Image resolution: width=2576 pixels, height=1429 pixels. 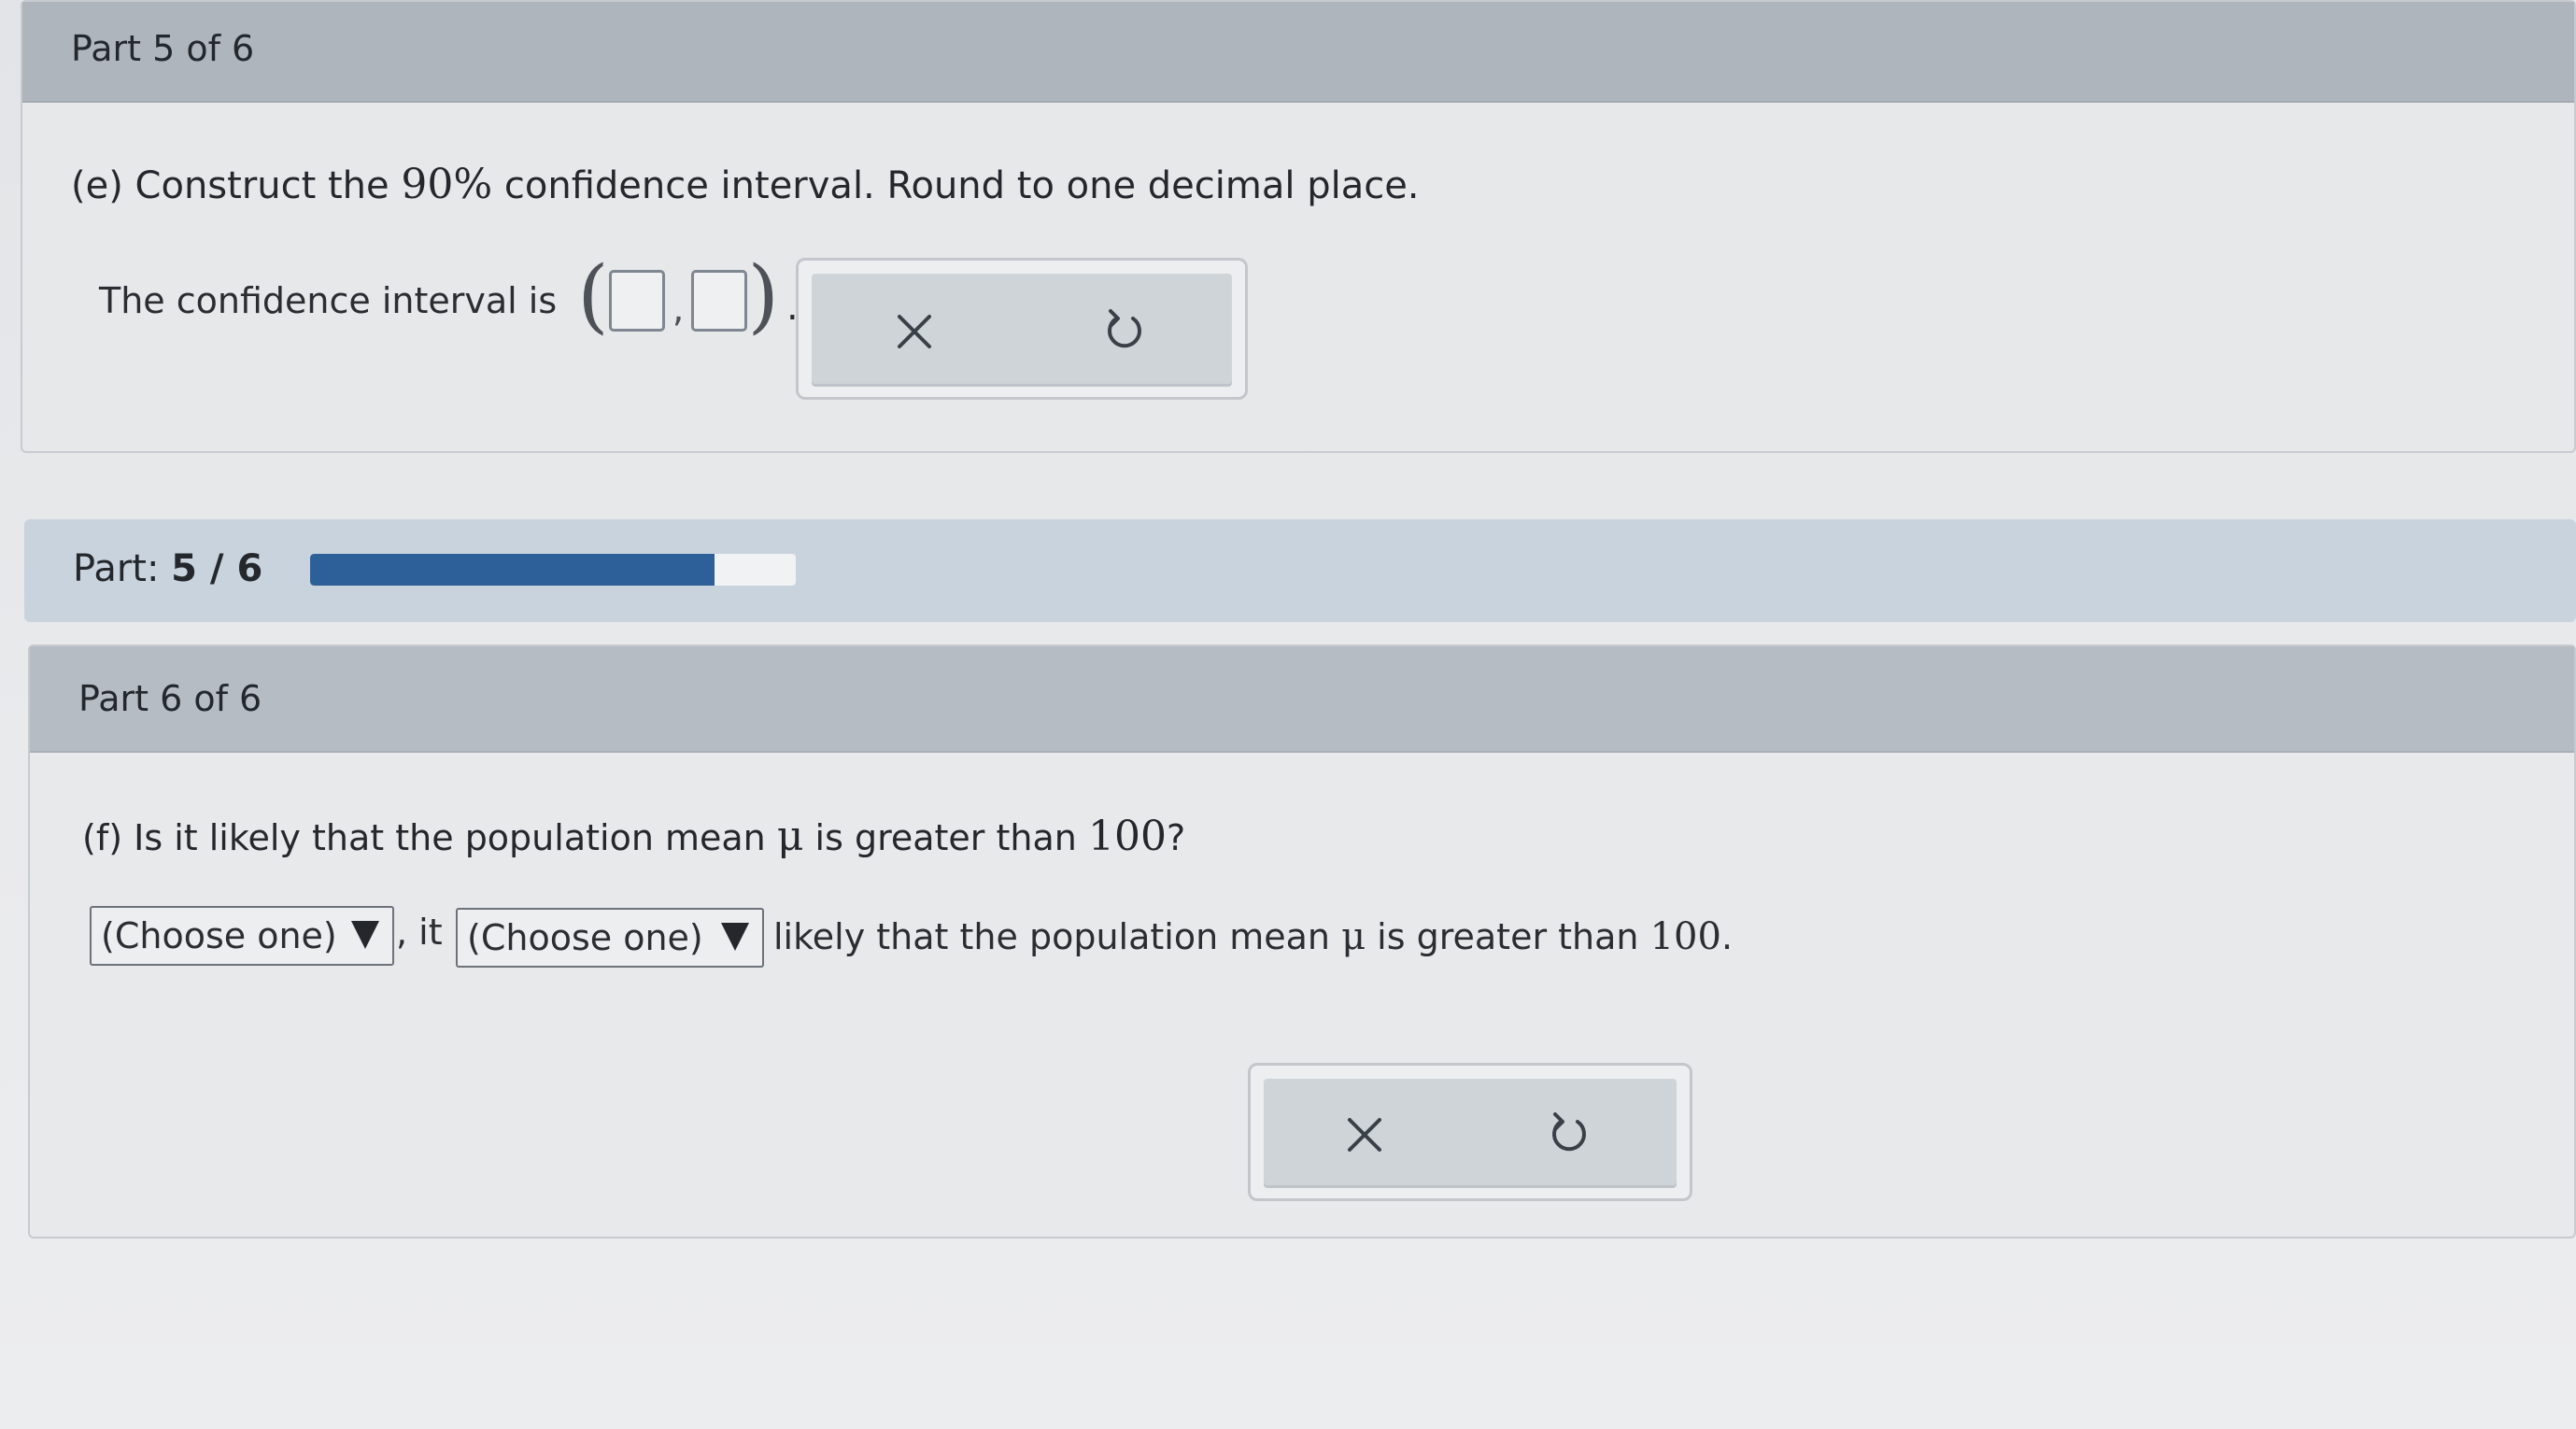 What do you see at coordinates (790, 836) in the screenshot?
I see `part6-question-mu: μ` at bounding box center [790, 836].